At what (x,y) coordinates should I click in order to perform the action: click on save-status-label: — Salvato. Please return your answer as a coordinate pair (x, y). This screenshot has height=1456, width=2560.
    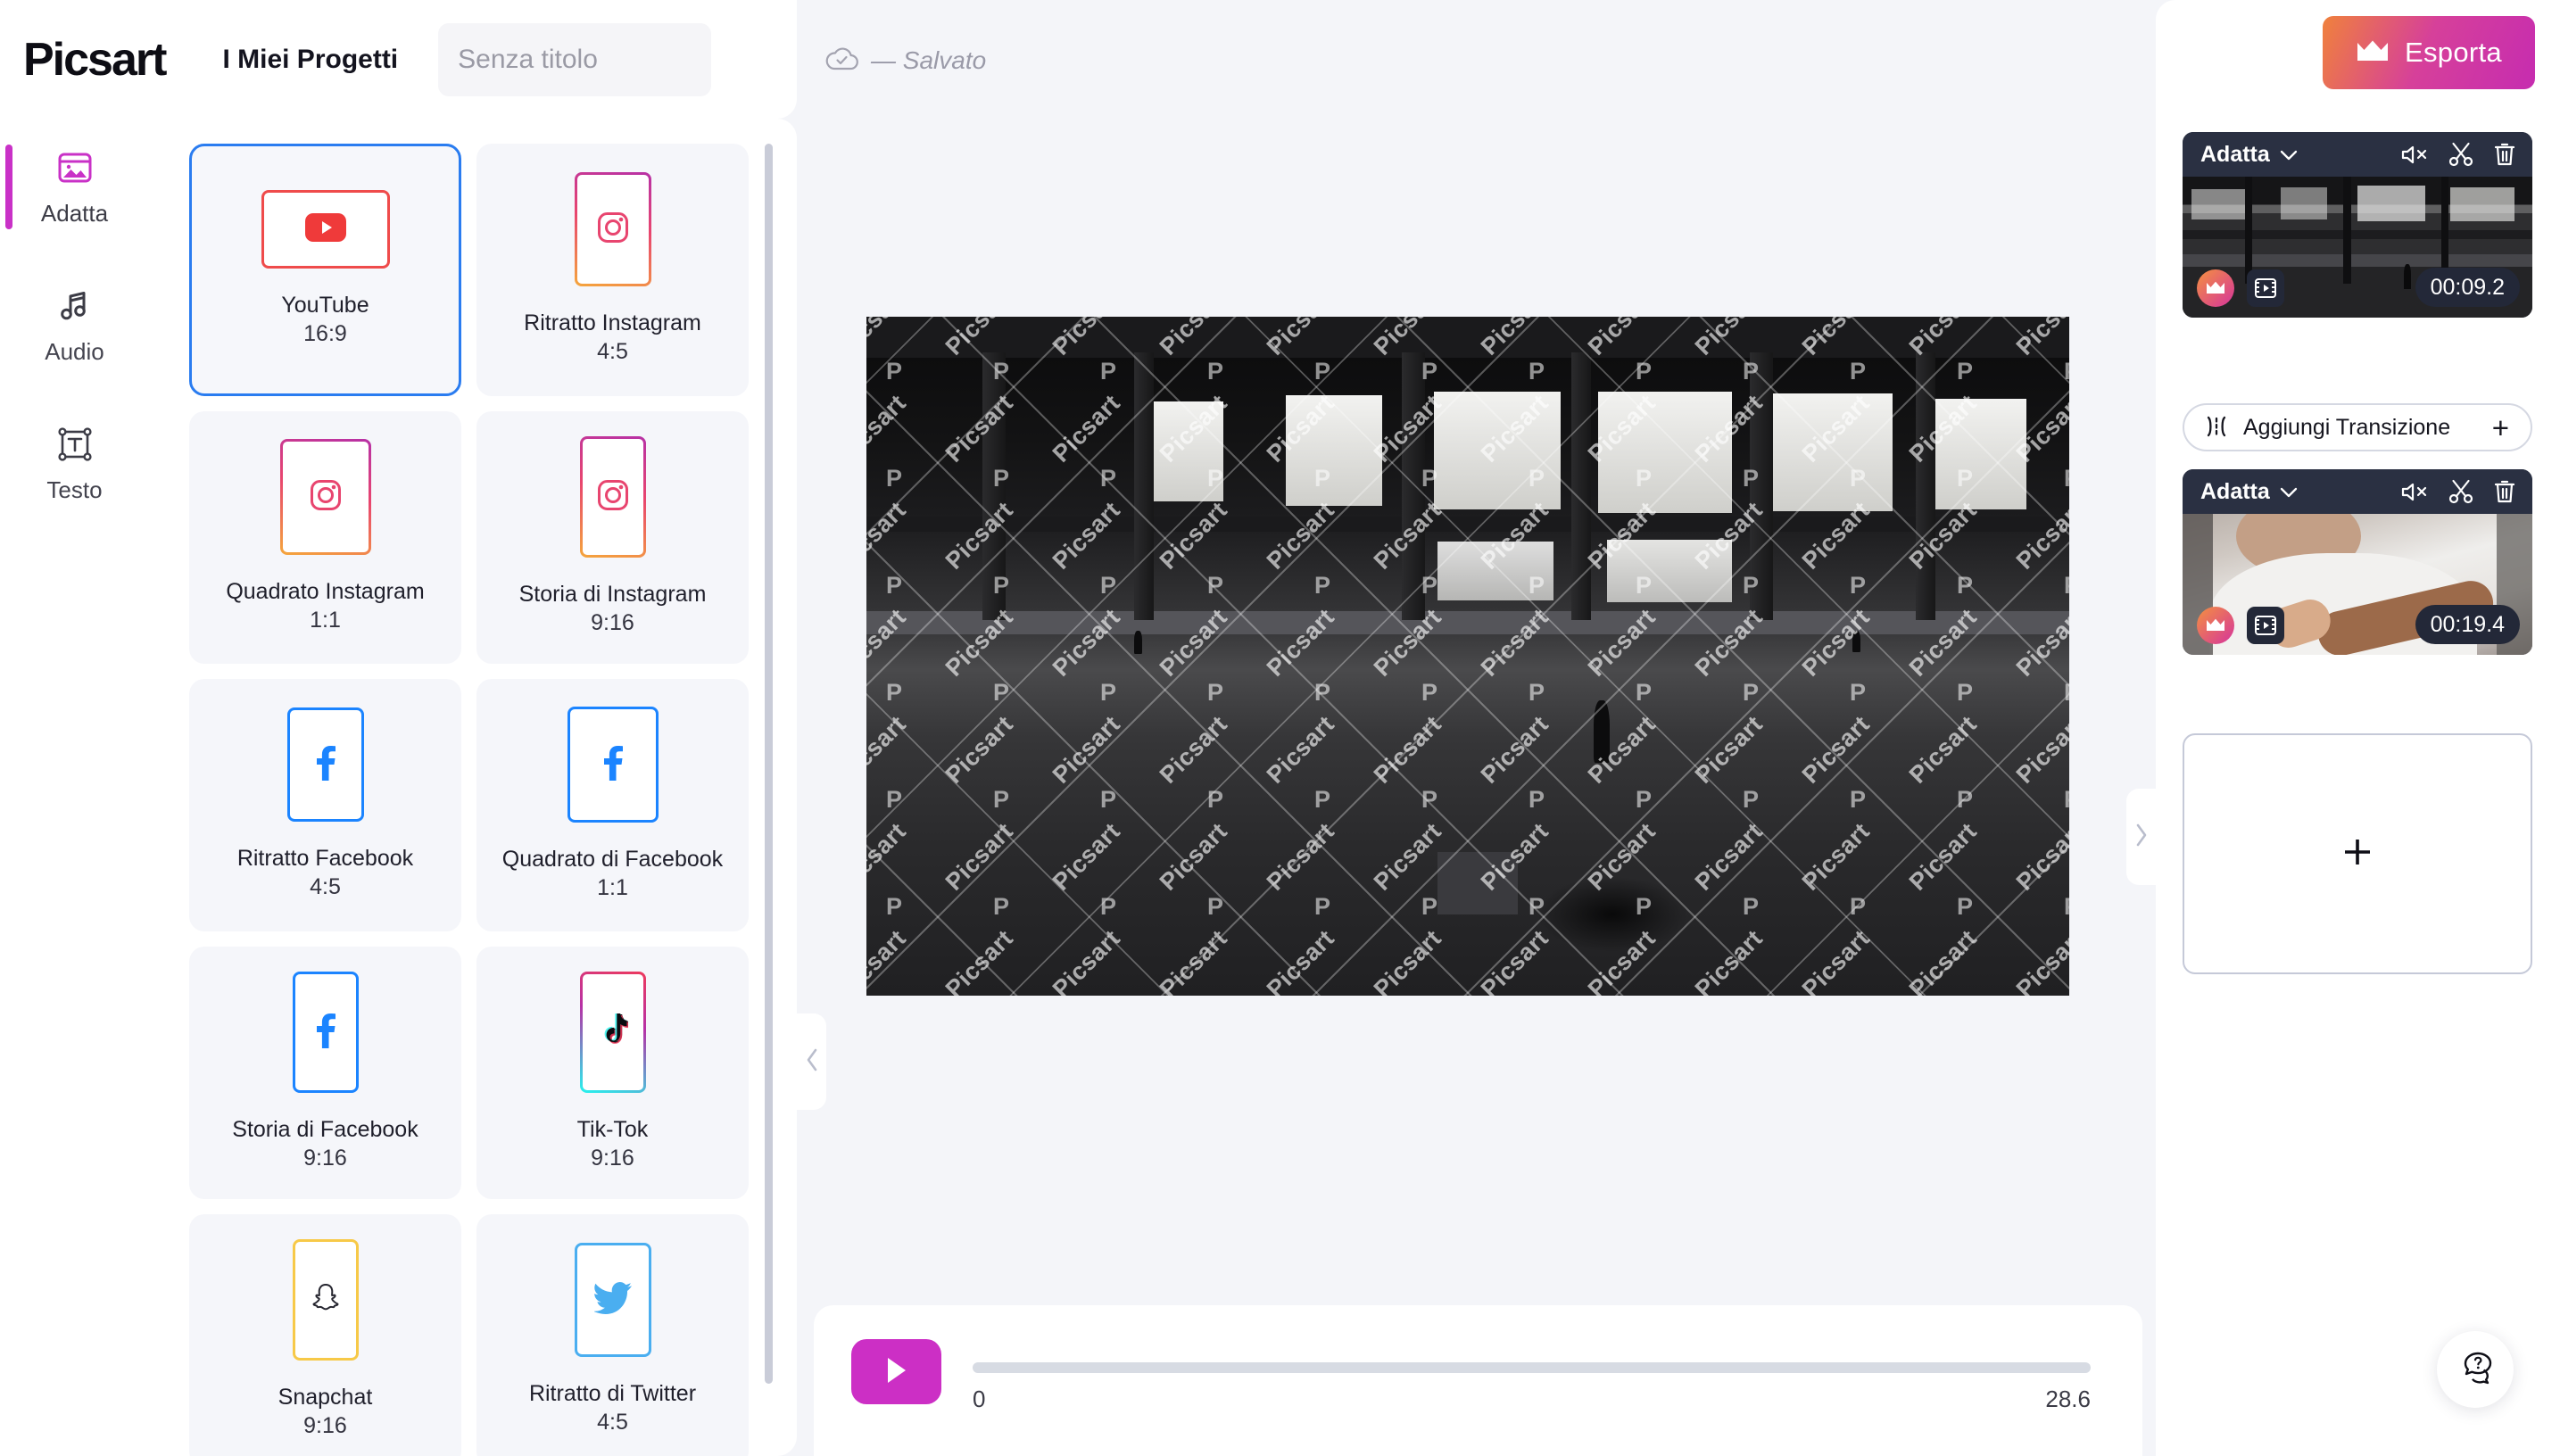
    Looking at the image, I should click on (929, 60).